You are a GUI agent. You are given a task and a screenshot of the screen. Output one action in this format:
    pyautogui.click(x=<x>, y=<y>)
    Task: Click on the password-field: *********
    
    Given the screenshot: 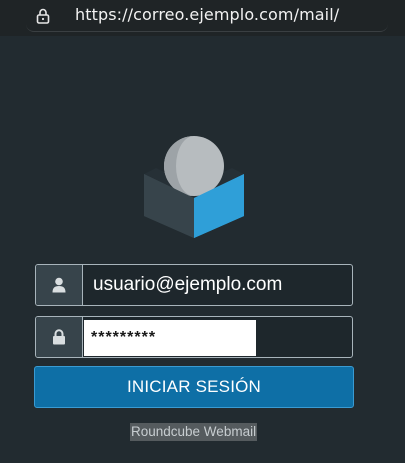 What is the action you would take?
    pyautogui.click(x=194, y=337)
    